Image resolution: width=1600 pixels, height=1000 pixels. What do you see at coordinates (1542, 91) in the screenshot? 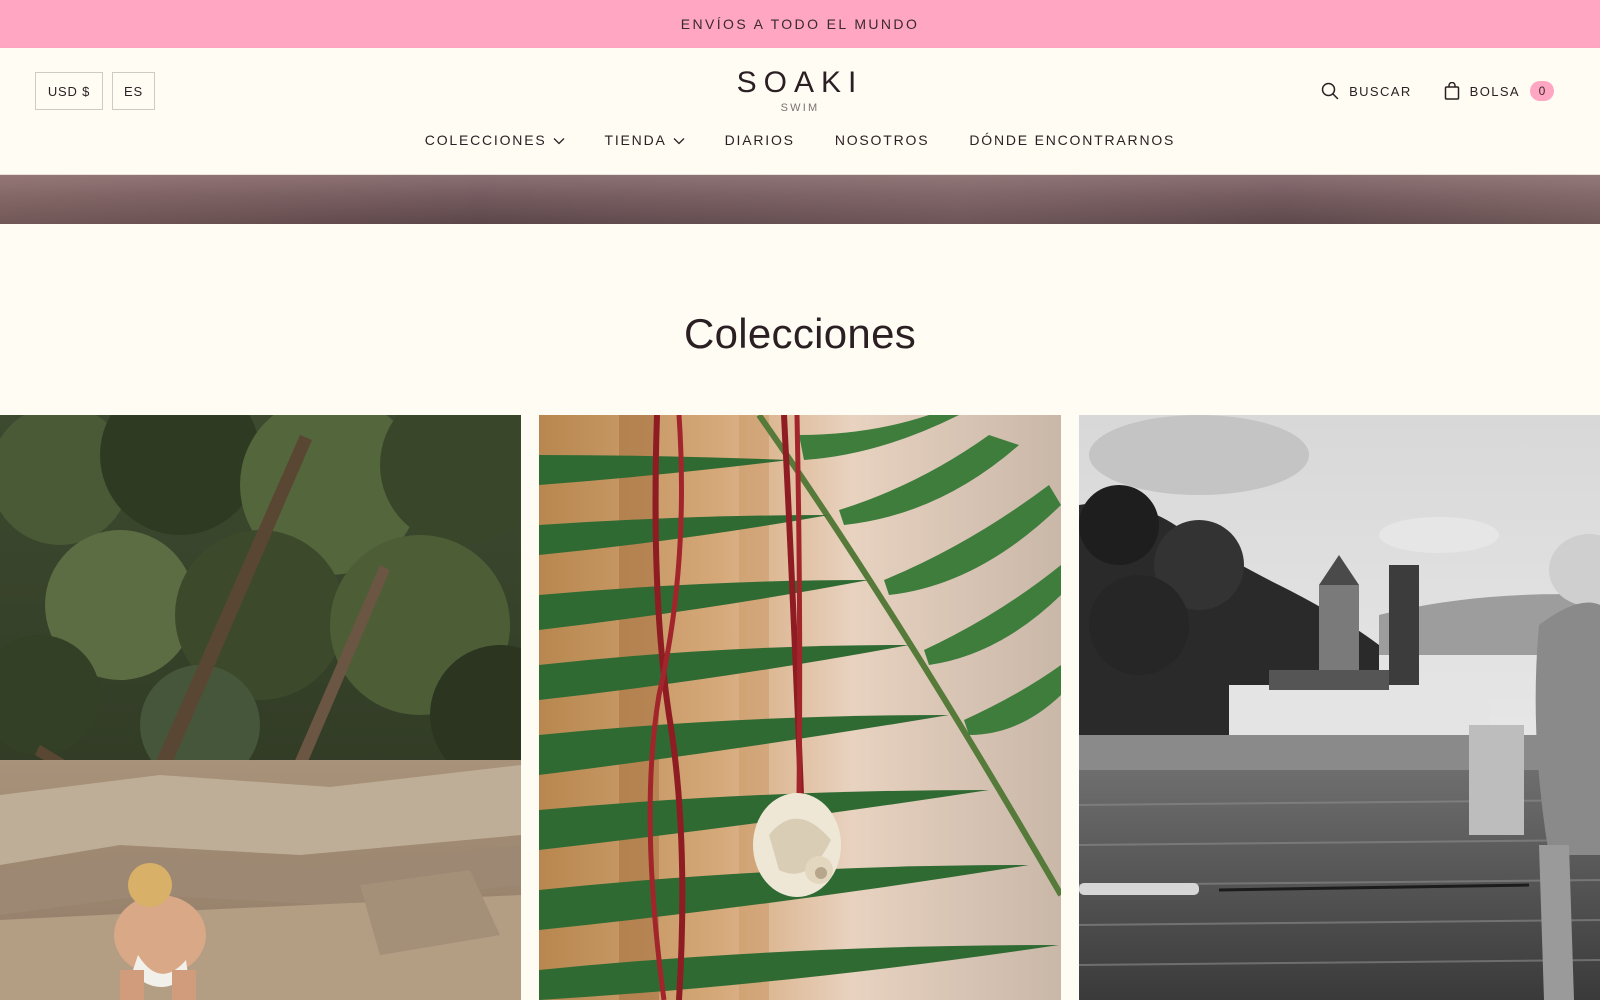
I see `bag-count-badge: 0` at bounding box center [1542, 91].